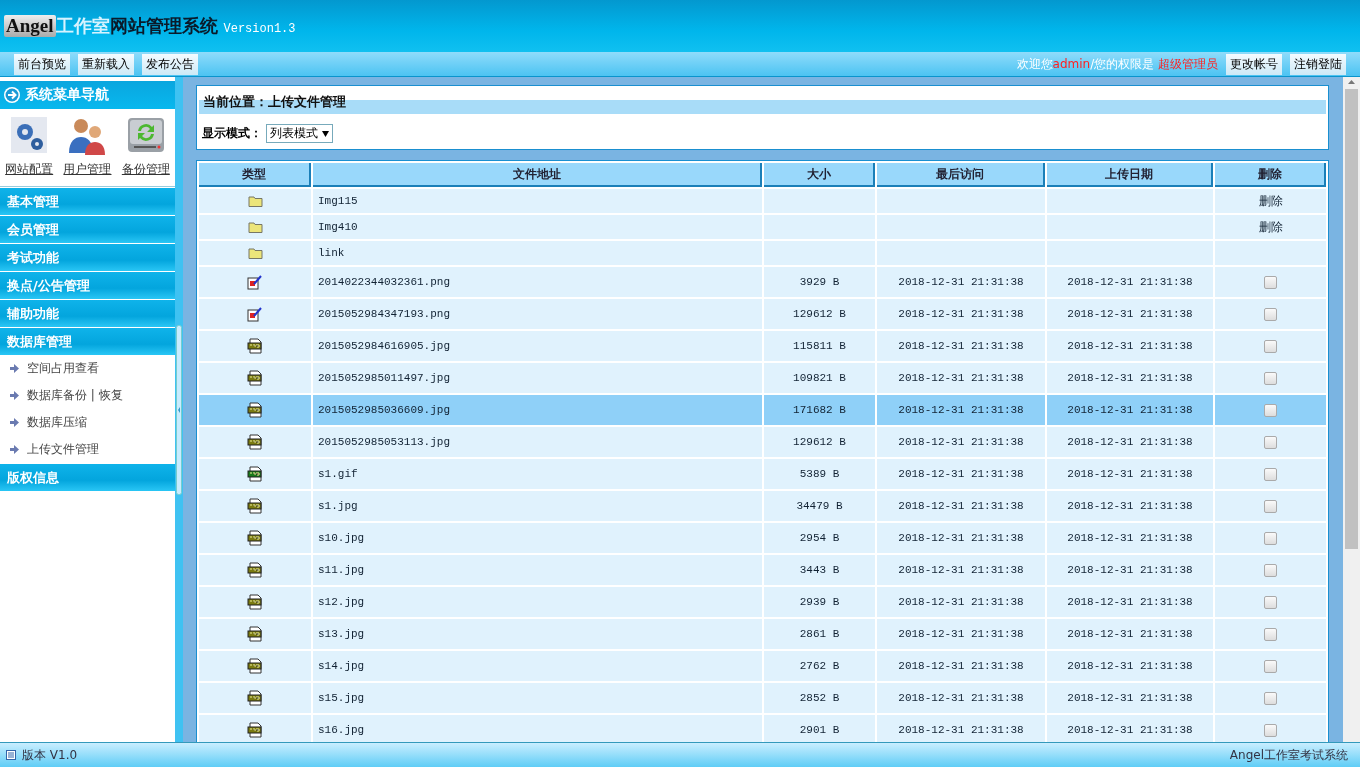  Describe the element at coordinates (537, 570) in the screenshot. I see `file-name-cell: s11.jpg` at that location.